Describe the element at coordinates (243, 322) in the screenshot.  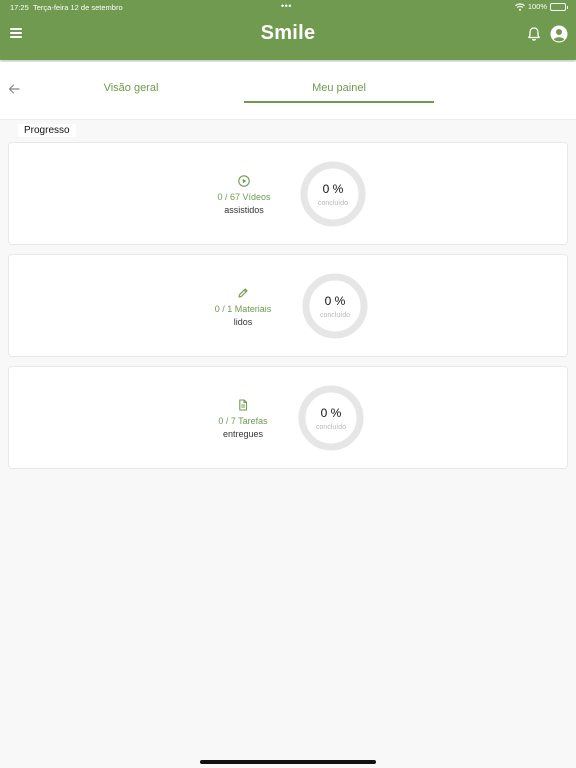
I see `materials-label: lidos` at that location.